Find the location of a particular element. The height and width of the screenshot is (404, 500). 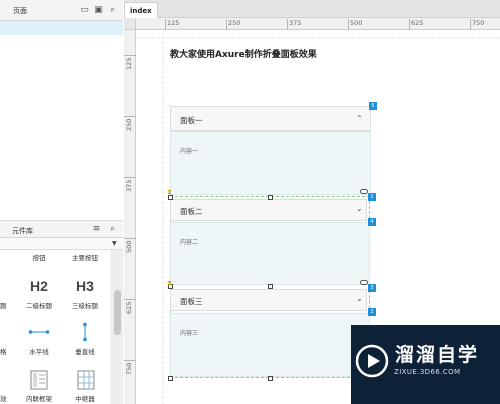

search-icon: ⌕ is located at coordinates (112, 10).